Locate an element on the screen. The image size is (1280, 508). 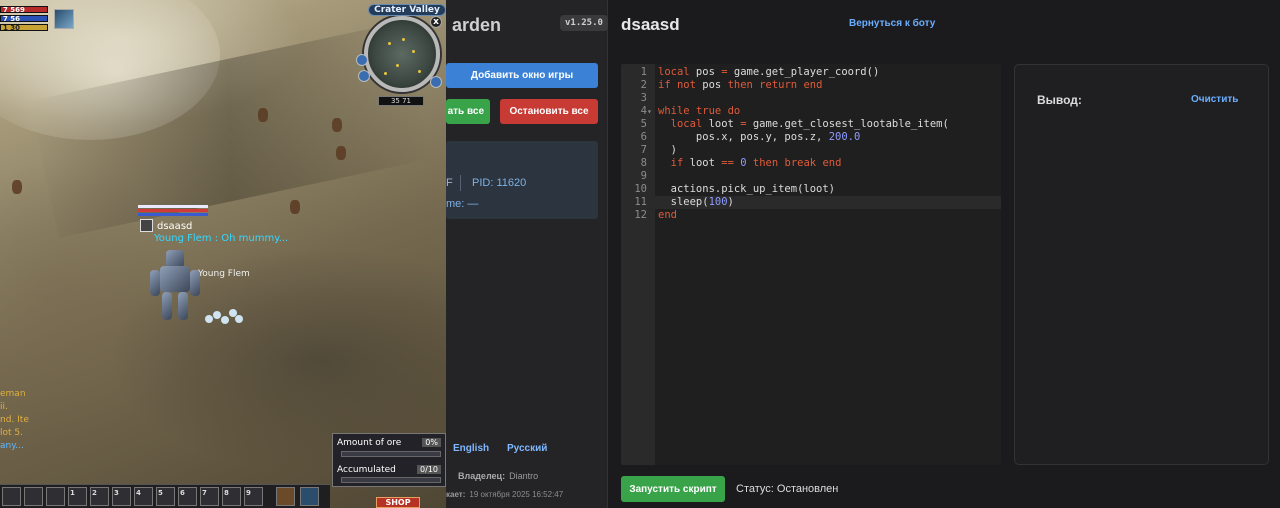
code-line: 3 is located at coordinates (811, 98).